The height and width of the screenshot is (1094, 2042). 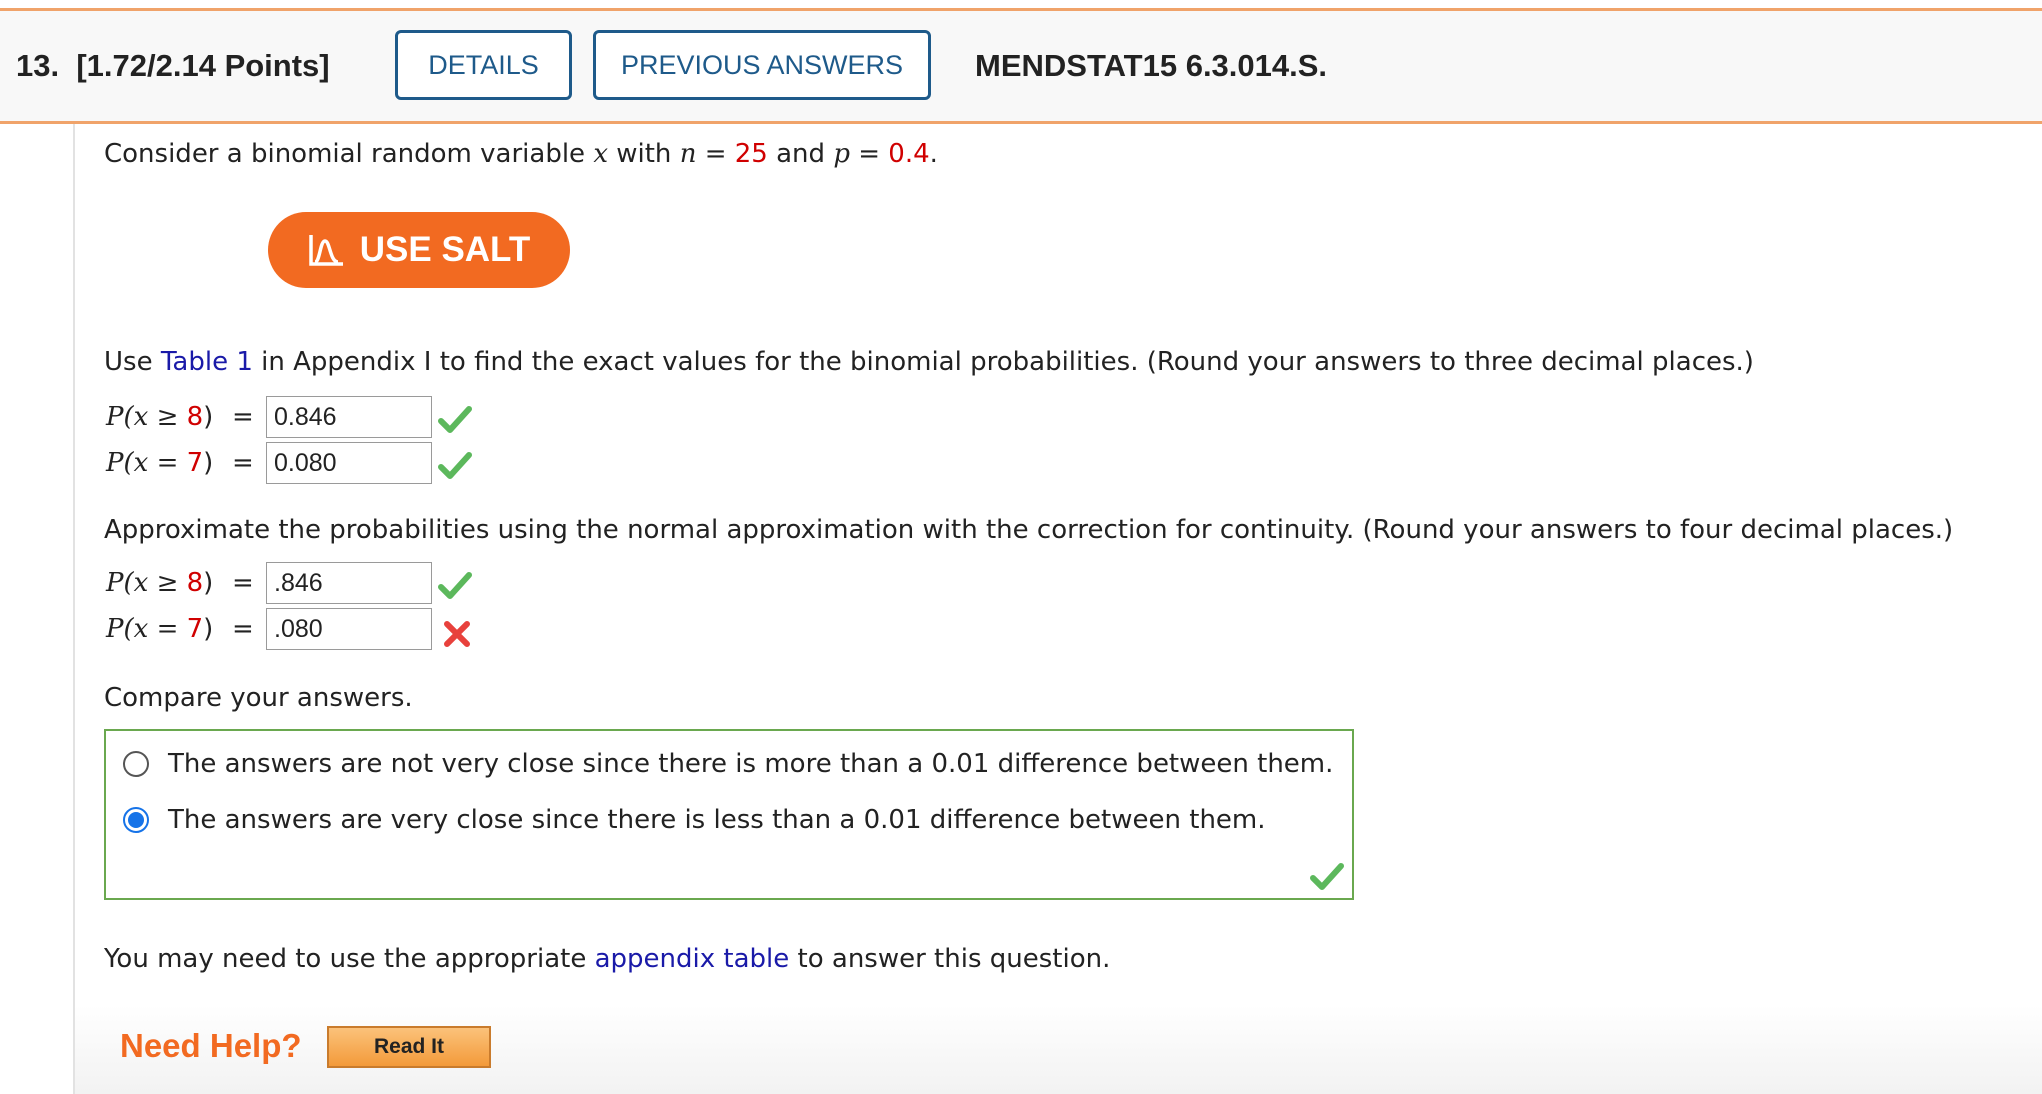 I want to click on details-button: DETAILS, so click(x=483, y=65).